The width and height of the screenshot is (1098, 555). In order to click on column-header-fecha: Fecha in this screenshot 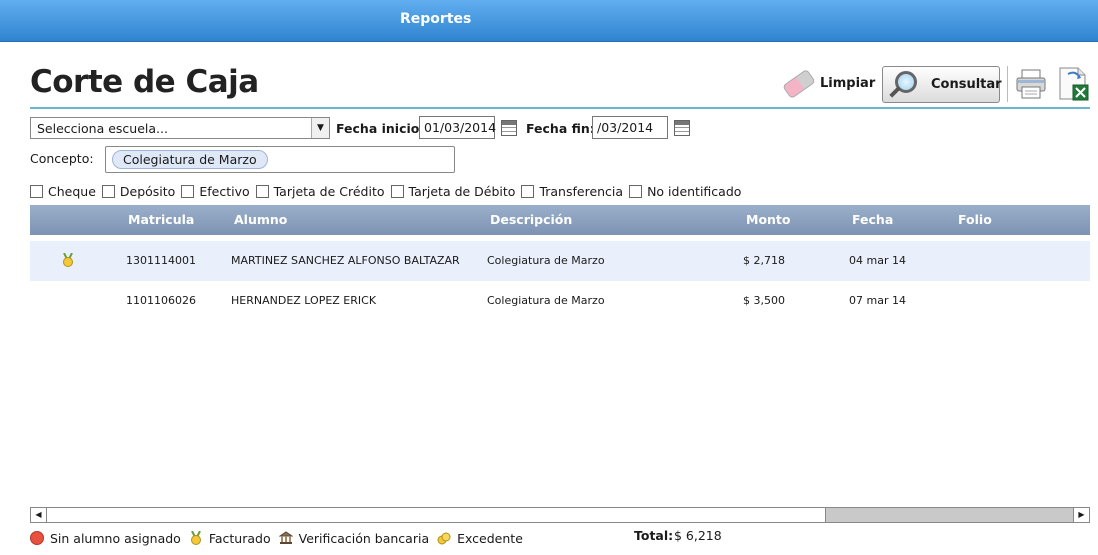, I will do `click(872, 219)`.